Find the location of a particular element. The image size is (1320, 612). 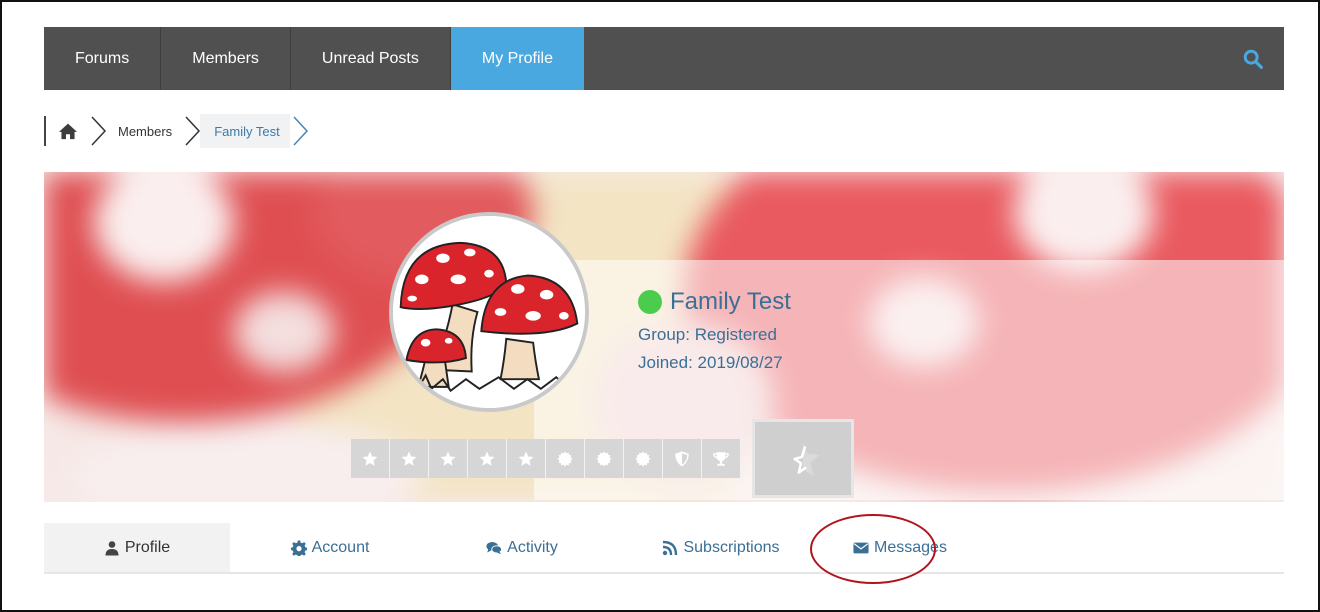

mushroom-avatar-image is located at coordinates (489, 312).